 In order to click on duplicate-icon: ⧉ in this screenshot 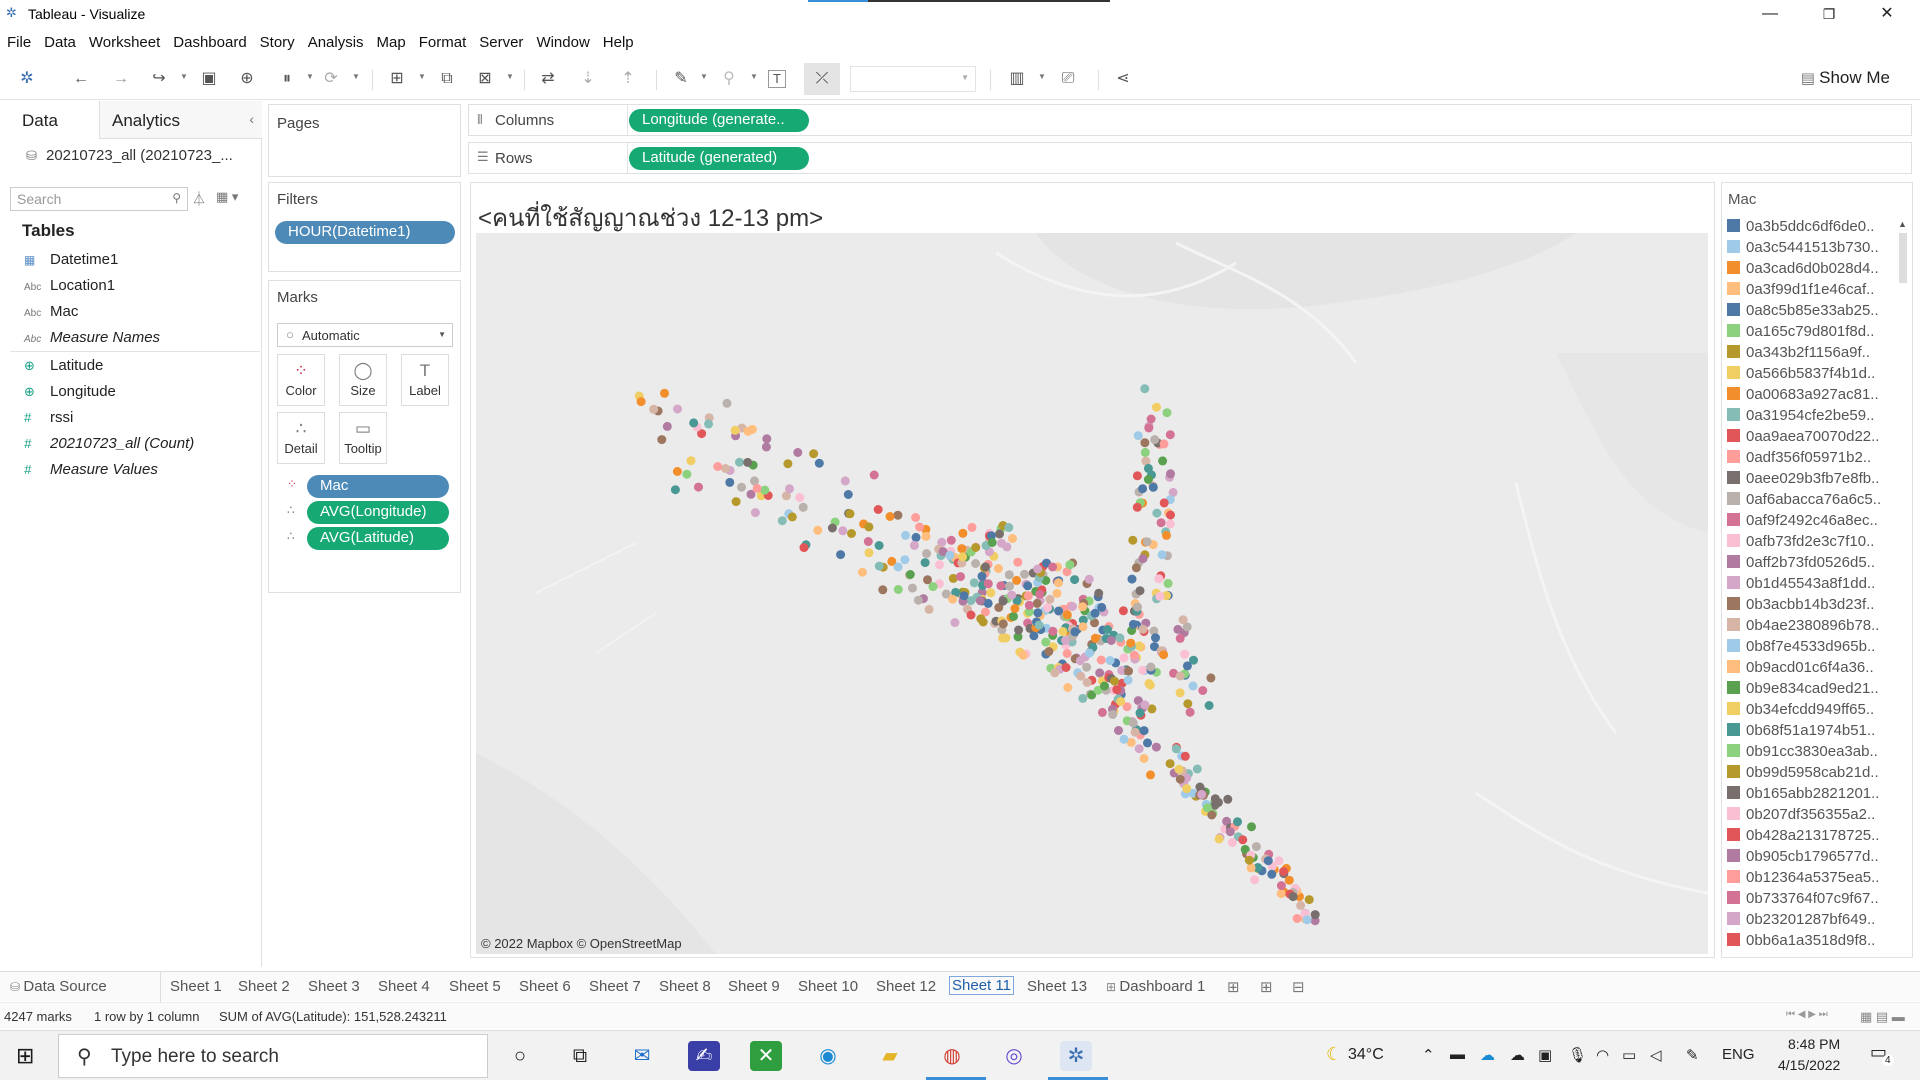, I will do `click(447, 79)`.